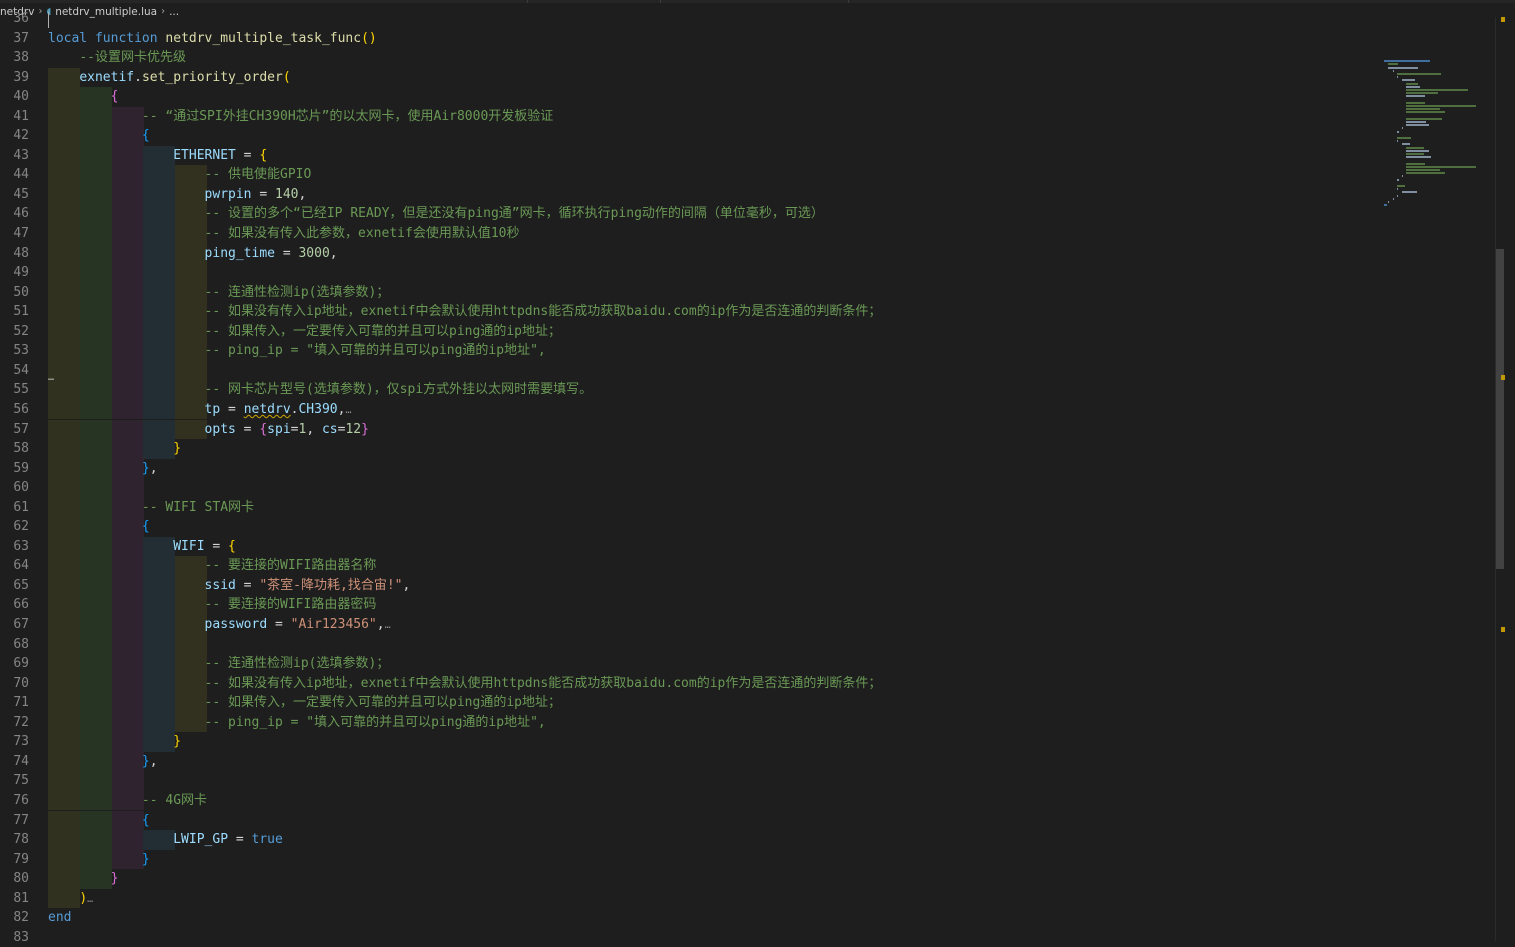  I want to click on code-line: 48 ping_time = 3000,, so click(690, 253).